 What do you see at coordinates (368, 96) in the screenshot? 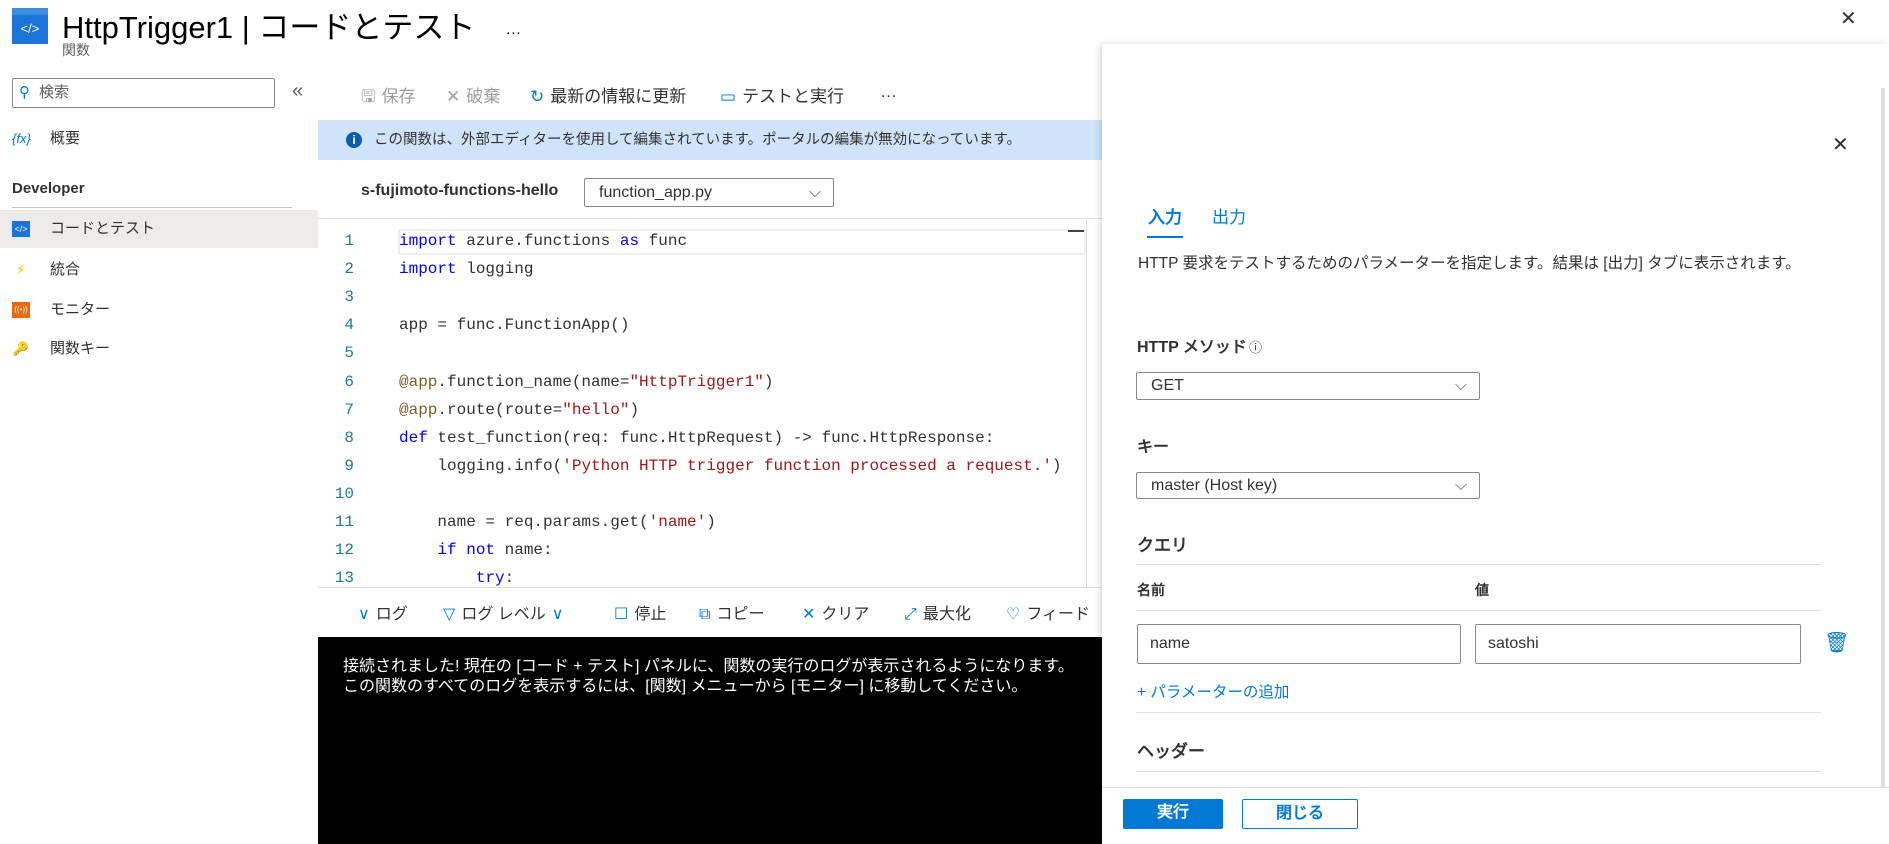
I see `save-icon: 🖫` at bounding box center [368, 96].